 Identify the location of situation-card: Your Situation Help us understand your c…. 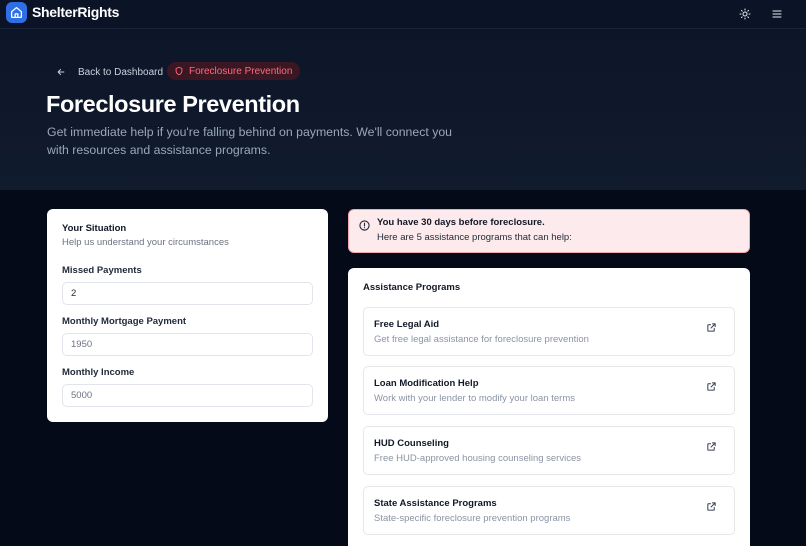
(187, 315).